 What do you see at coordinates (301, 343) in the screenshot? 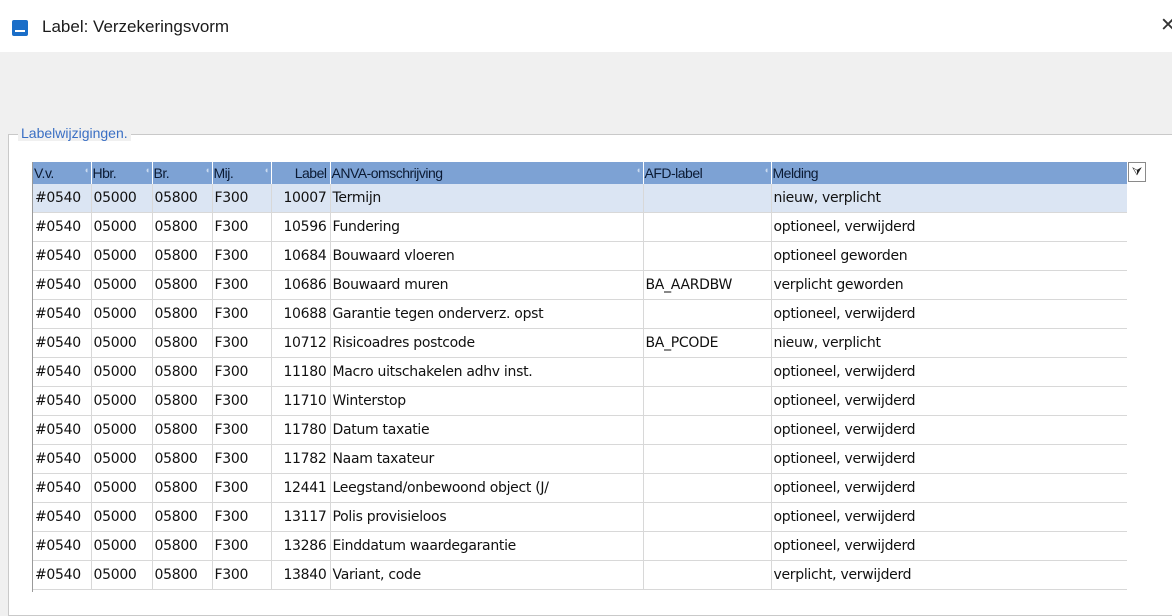
I see `cell-label: 10712` at bounding box center [301, 343].